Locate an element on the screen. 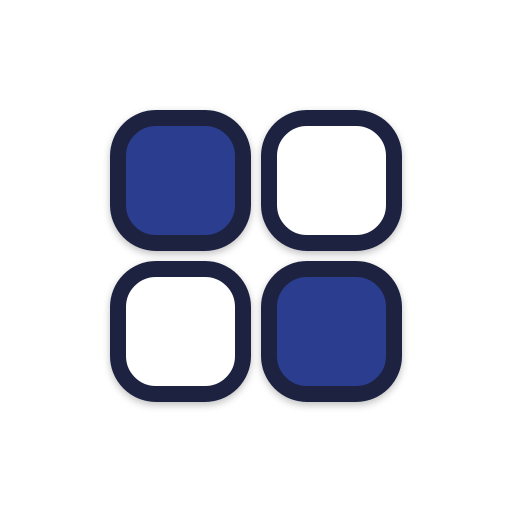 The width and height of the screenshot is (512, 512). tile-top-right is located at coordinates (331, 180).